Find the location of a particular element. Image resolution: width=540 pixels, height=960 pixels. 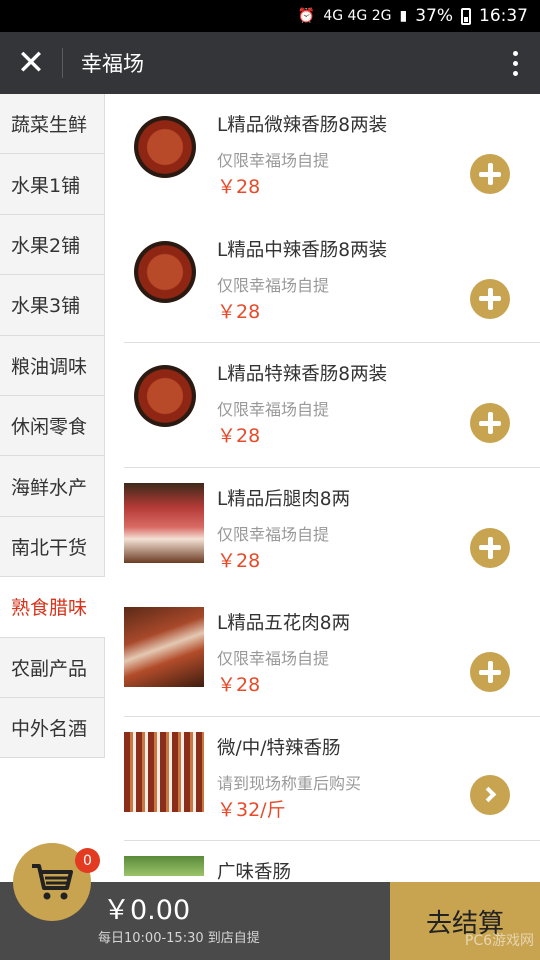

sidebar-item-fruit-3: 水果3铺 is located at coordinates (52, 305).